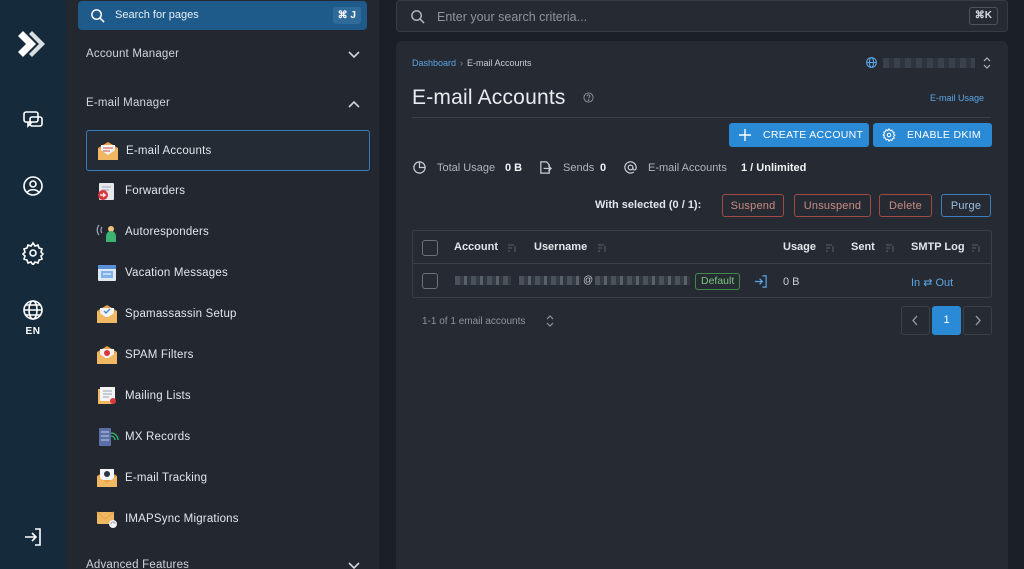  I want to click on next-page-button, so click(977, 320).